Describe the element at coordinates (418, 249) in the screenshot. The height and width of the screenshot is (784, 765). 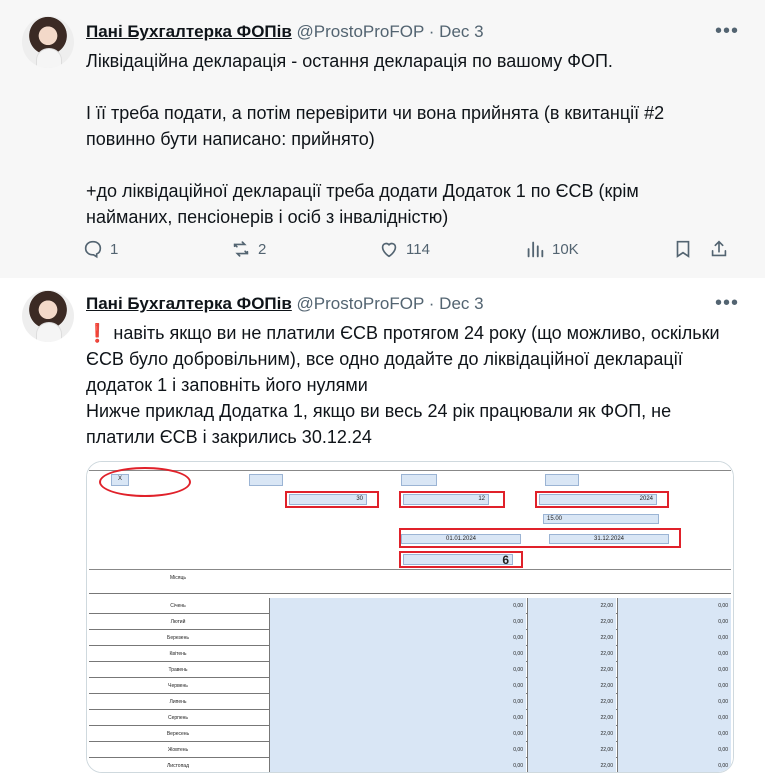
I see `like-count: 114` at that location.